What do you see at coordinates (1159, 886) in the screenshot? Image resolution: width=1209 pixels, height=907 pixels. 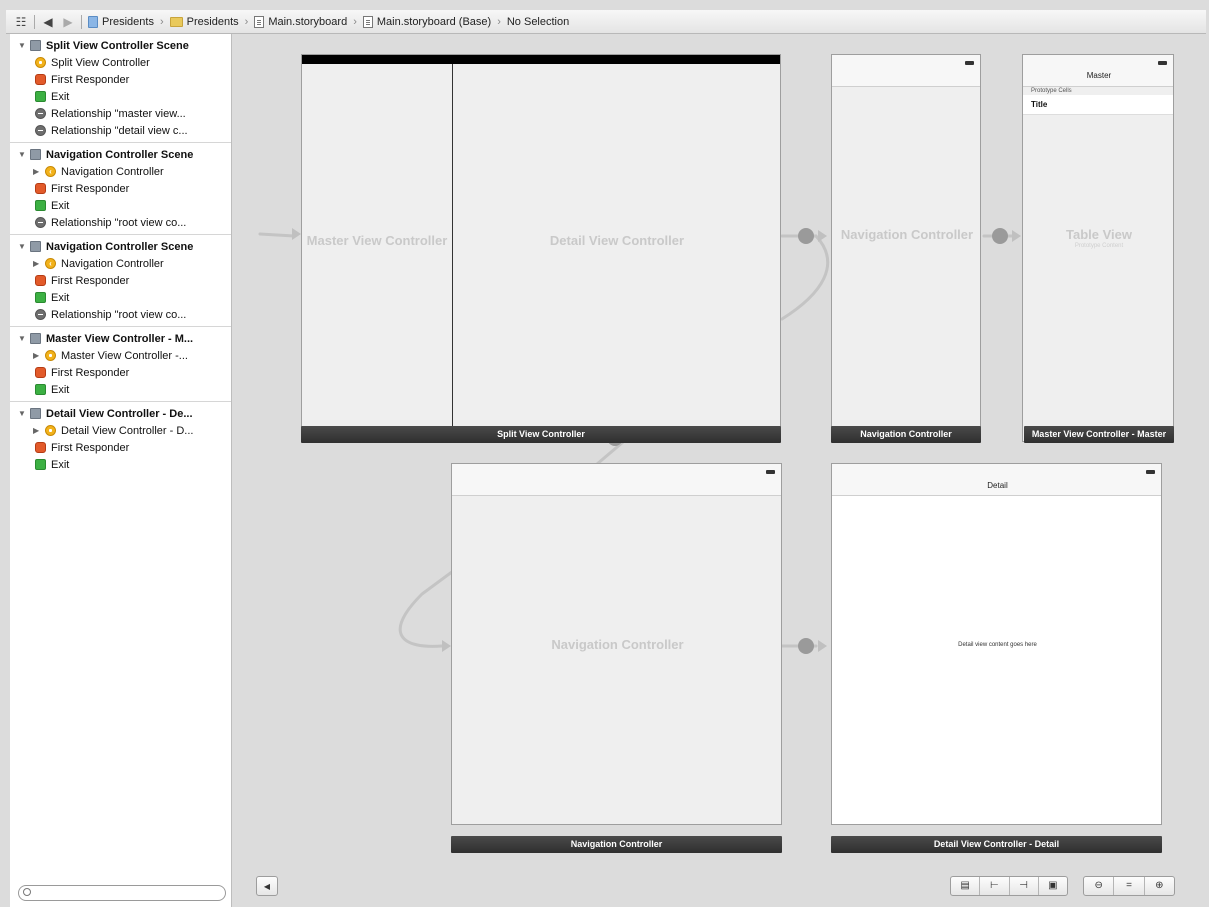 I see `zoom-in-icon: ⊕` at bounding box center [1159, 886].